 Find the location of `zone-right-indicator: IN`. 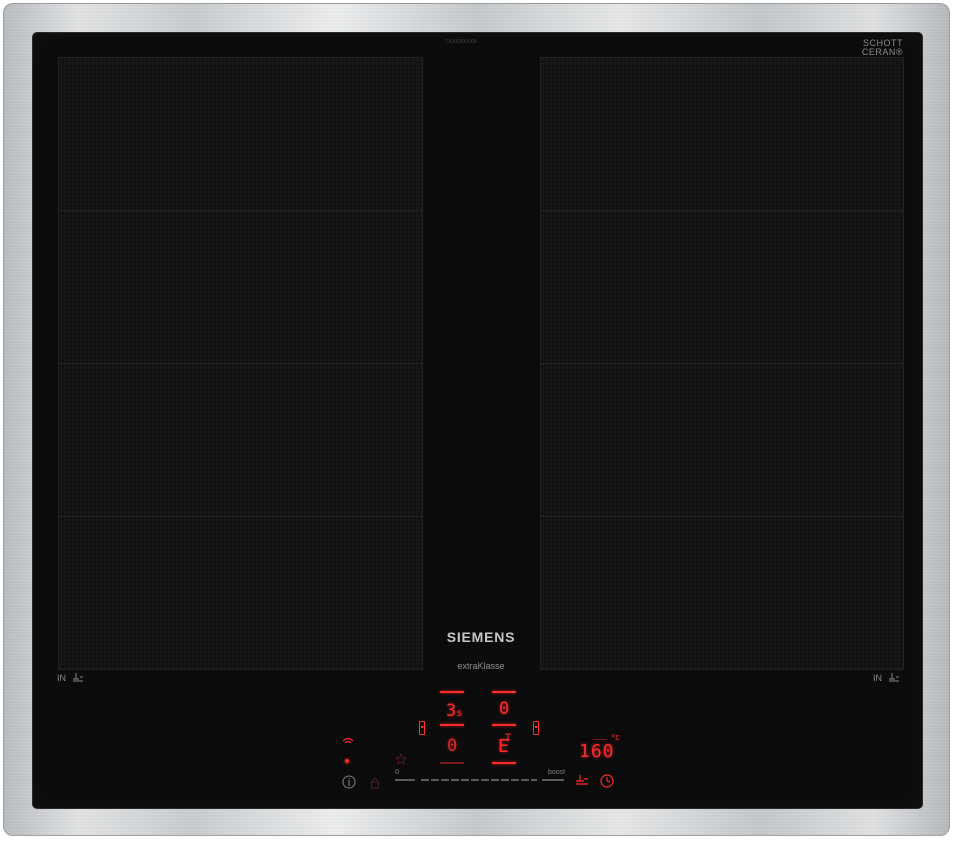

zone-right-indicator: IN is located at coordinates (886, 678).